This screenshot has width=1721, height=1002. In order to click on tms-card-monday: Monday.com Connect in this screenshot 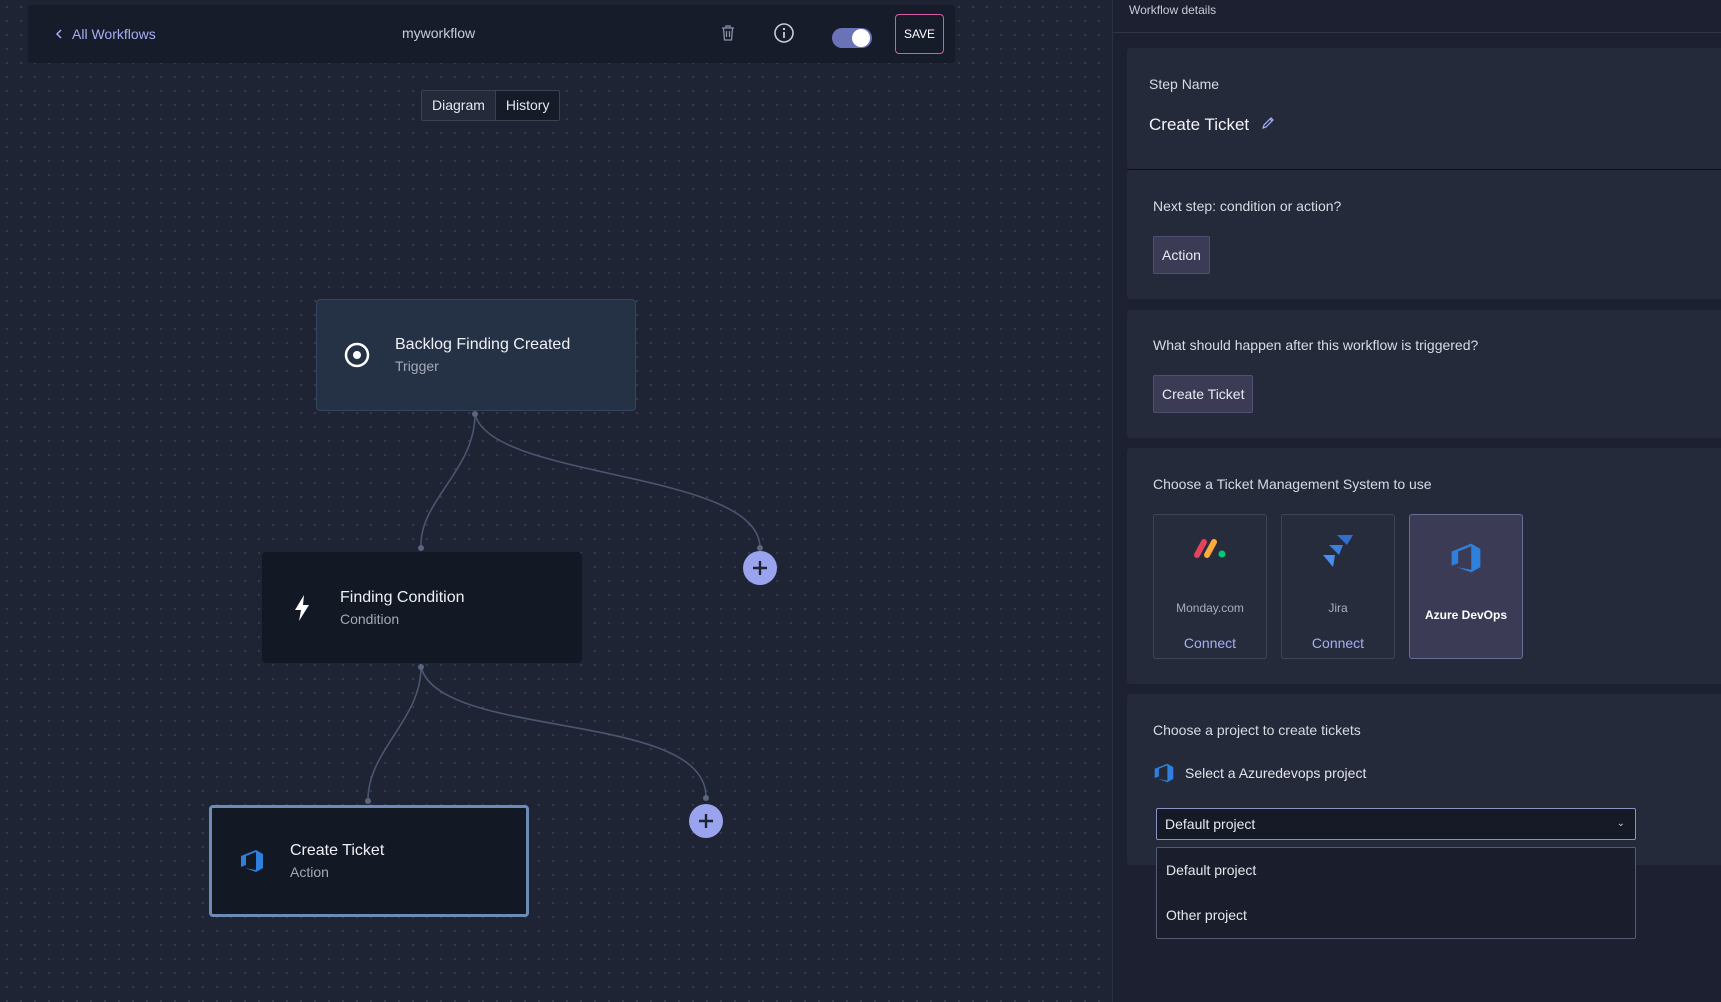, I will do `click(1210, 586)`.